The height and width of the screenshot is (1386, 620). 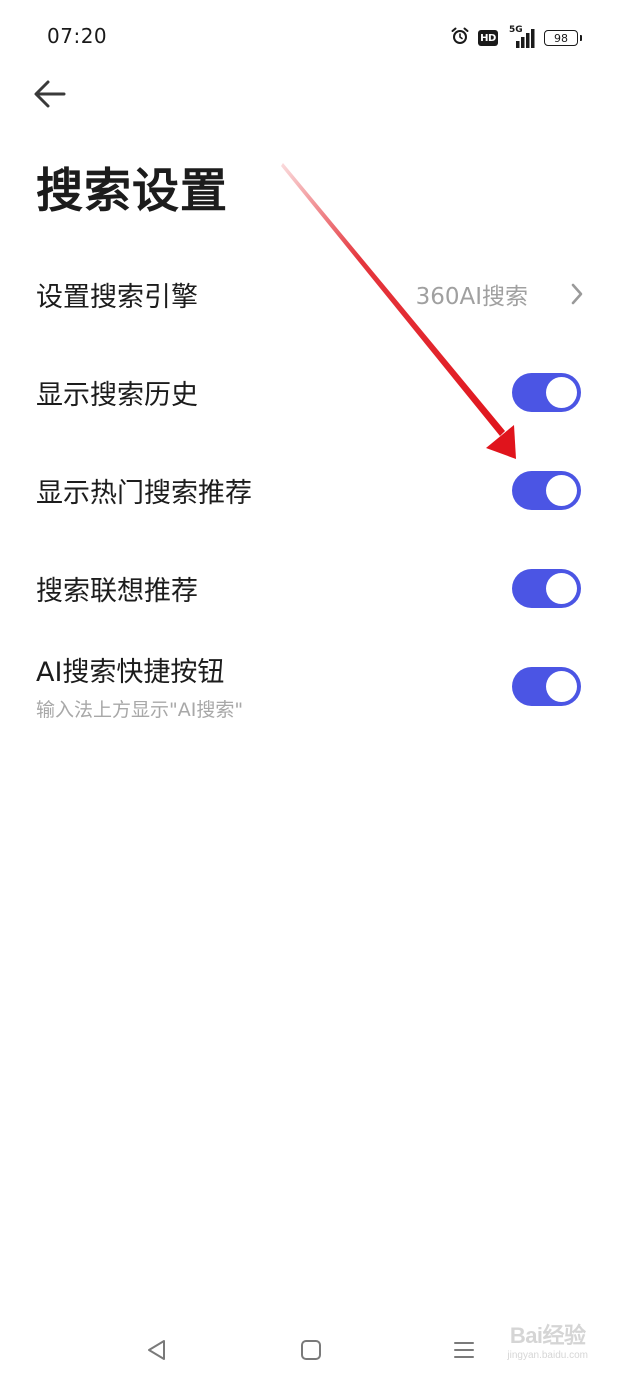 What do you see at coordinates (117, 395) in the screenshot?
I see `setting-label: 显示搜索历史` at bounding box center [117, 395].